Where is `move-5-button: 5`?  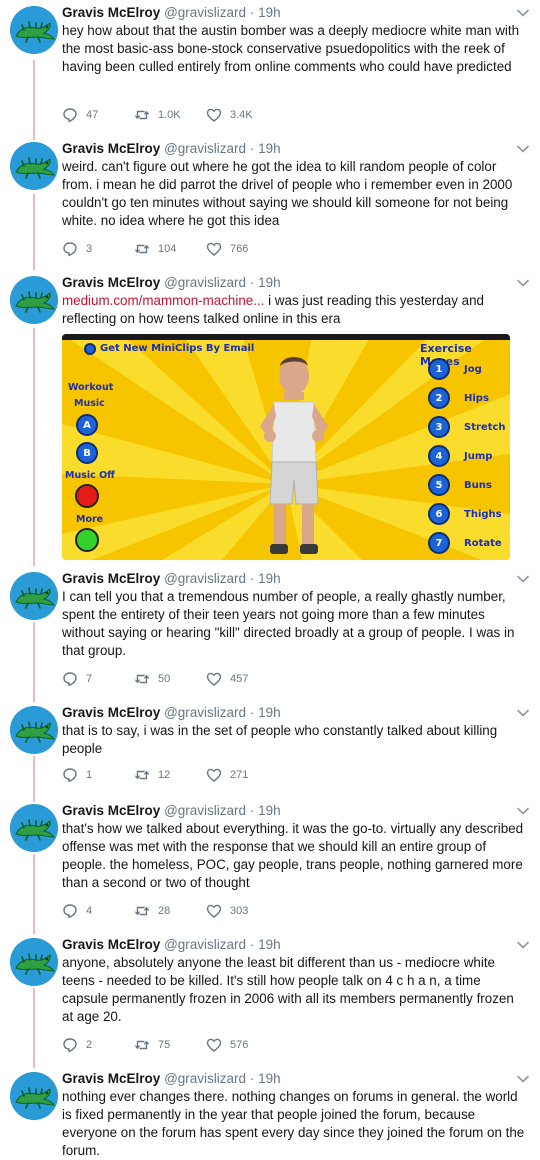
move-5-button: 5 is located at coordinates (439, 485).